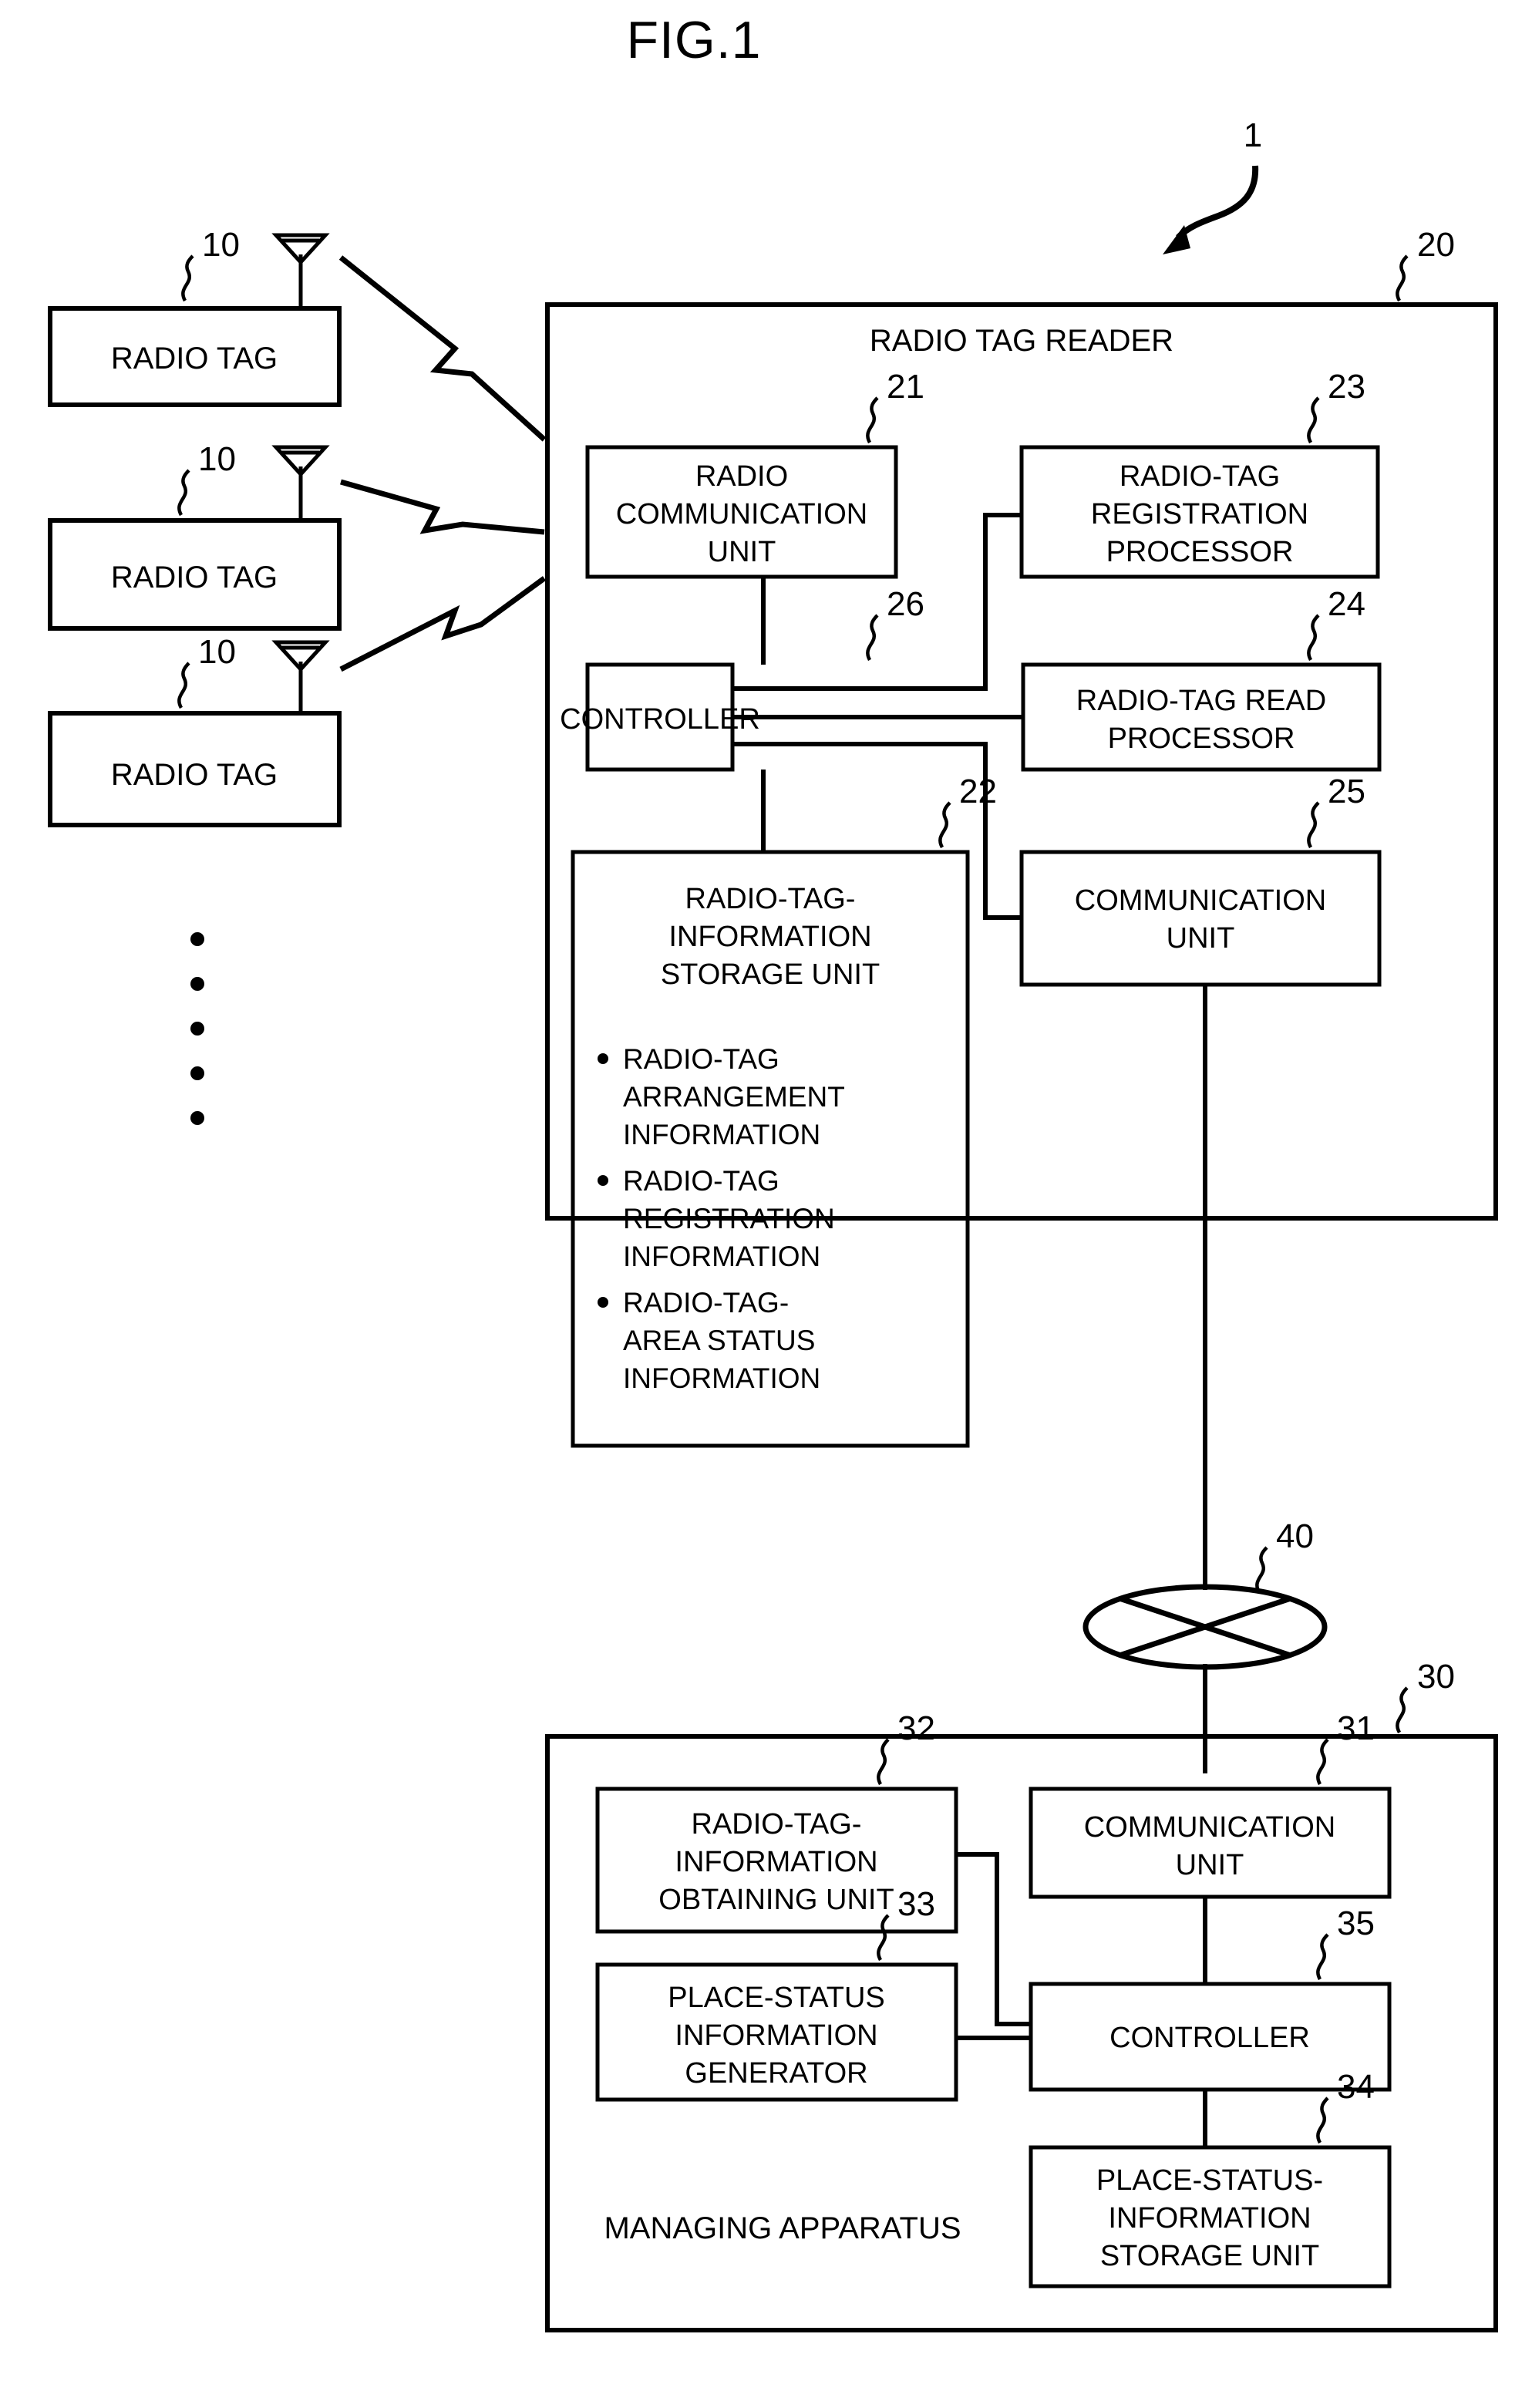 This screenshot has width=1532, height=2408. What do you see at coordinates (916, 1728) in the screenshot?
I see `unit-obtaining-ref: 32` at bounding box center [916, 1728].